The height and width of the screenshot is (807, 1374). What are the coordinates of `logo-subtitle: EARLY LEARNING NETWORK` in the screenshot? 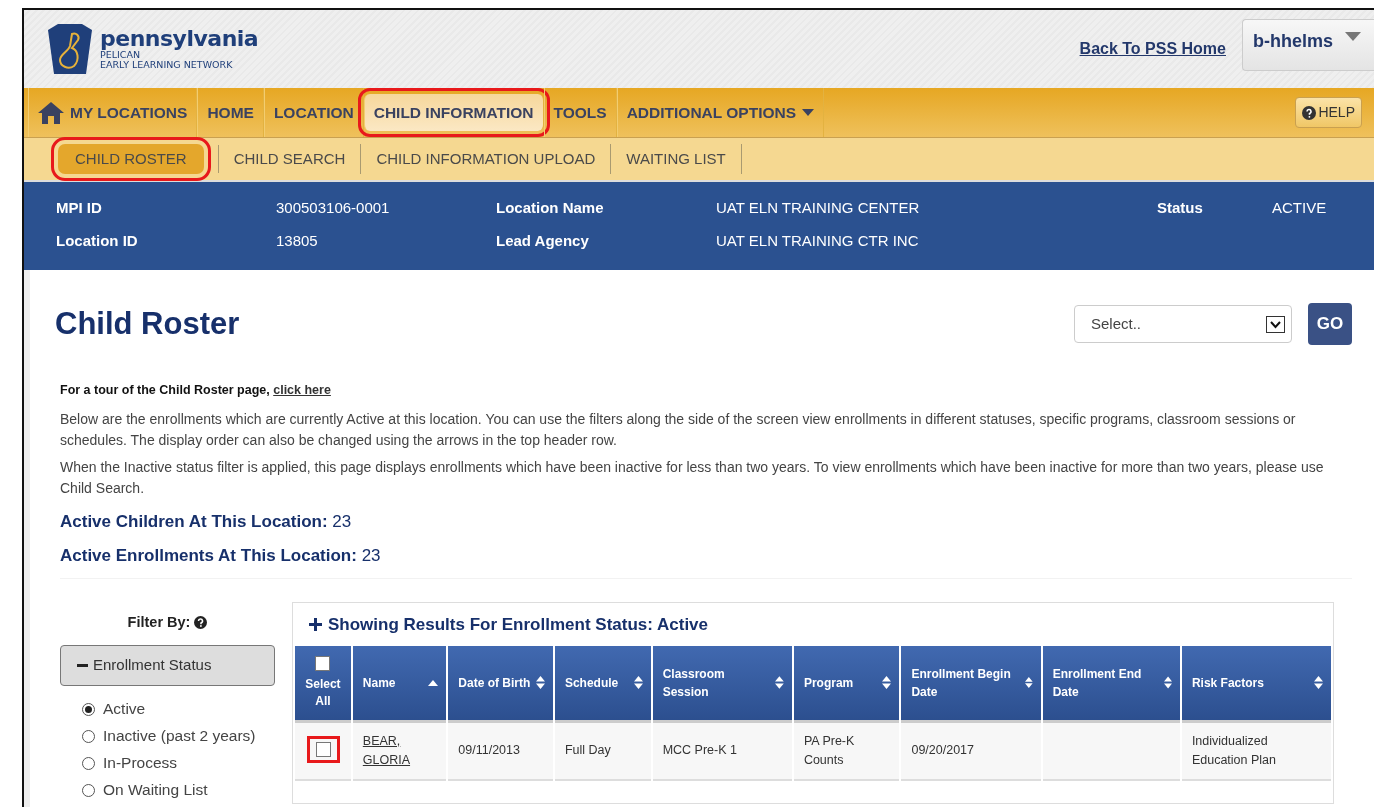 It's located at (167, 65).